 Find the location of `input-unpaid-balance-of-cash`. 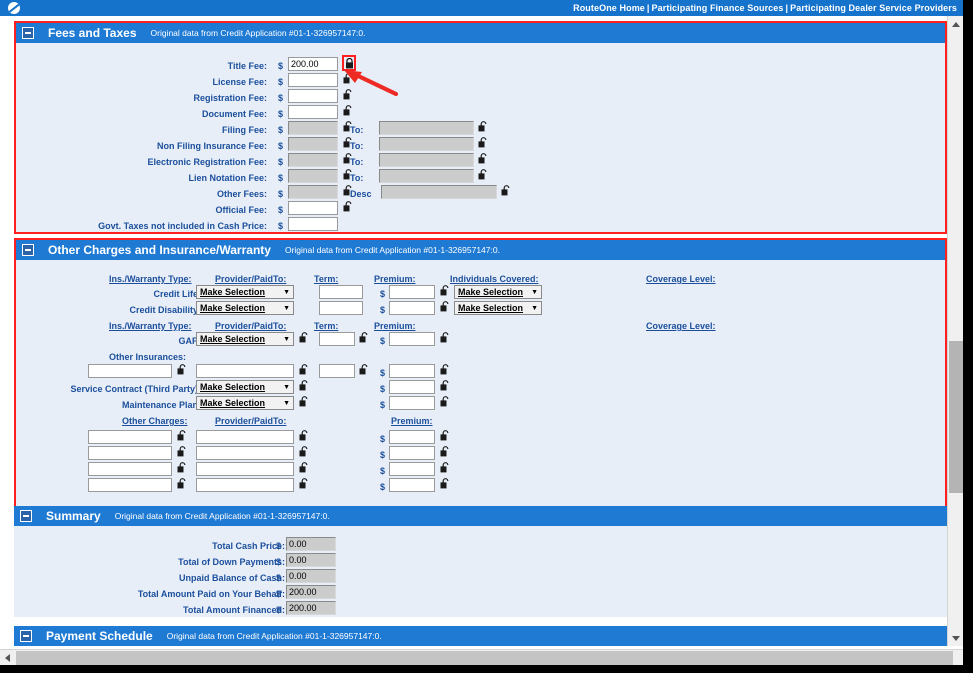

input-unpaid-balance-of-cash is located at coordinates (311, 576).